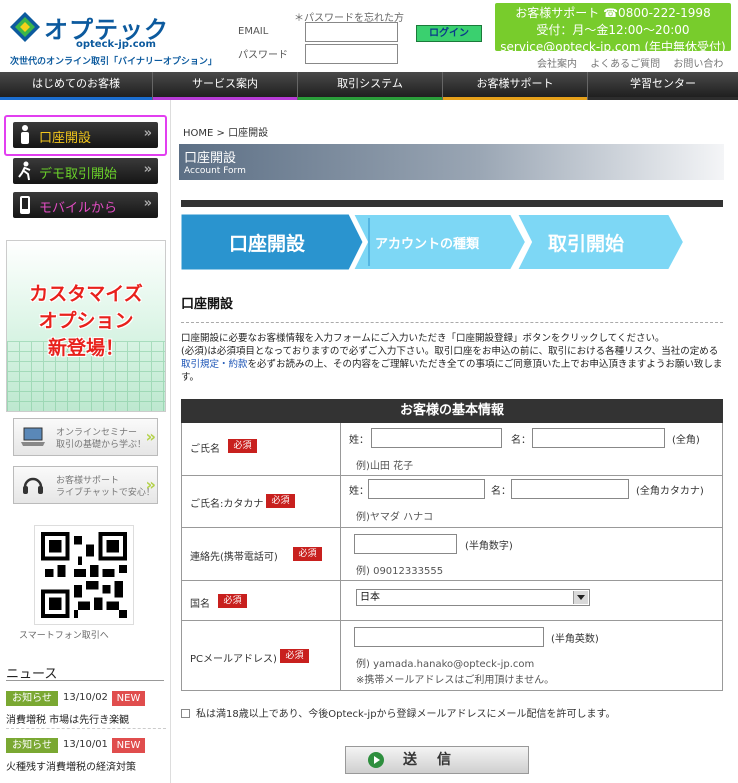 This screenshot has height=783, width=738. I want to click on person-icon, so click(25, 134).